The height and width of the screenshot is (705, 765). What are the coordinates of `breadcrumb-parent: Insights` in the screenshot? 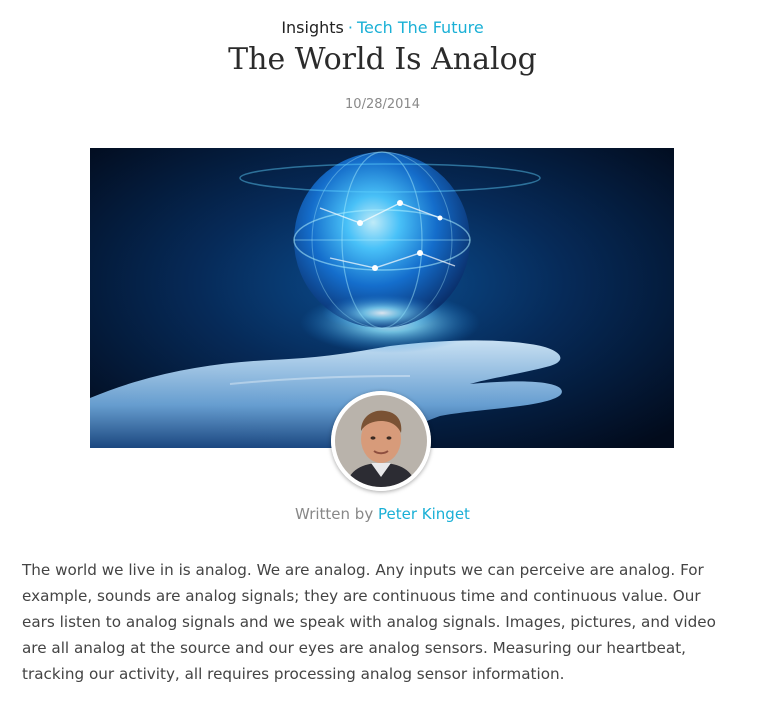 It's located at (312, 27).